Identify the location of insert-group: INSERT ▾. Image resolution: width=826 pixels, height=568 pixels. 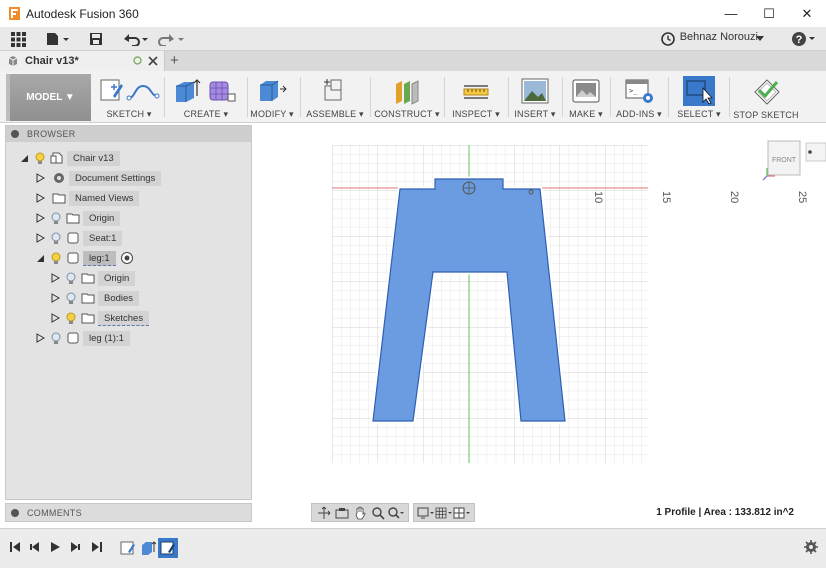
(535, 98).